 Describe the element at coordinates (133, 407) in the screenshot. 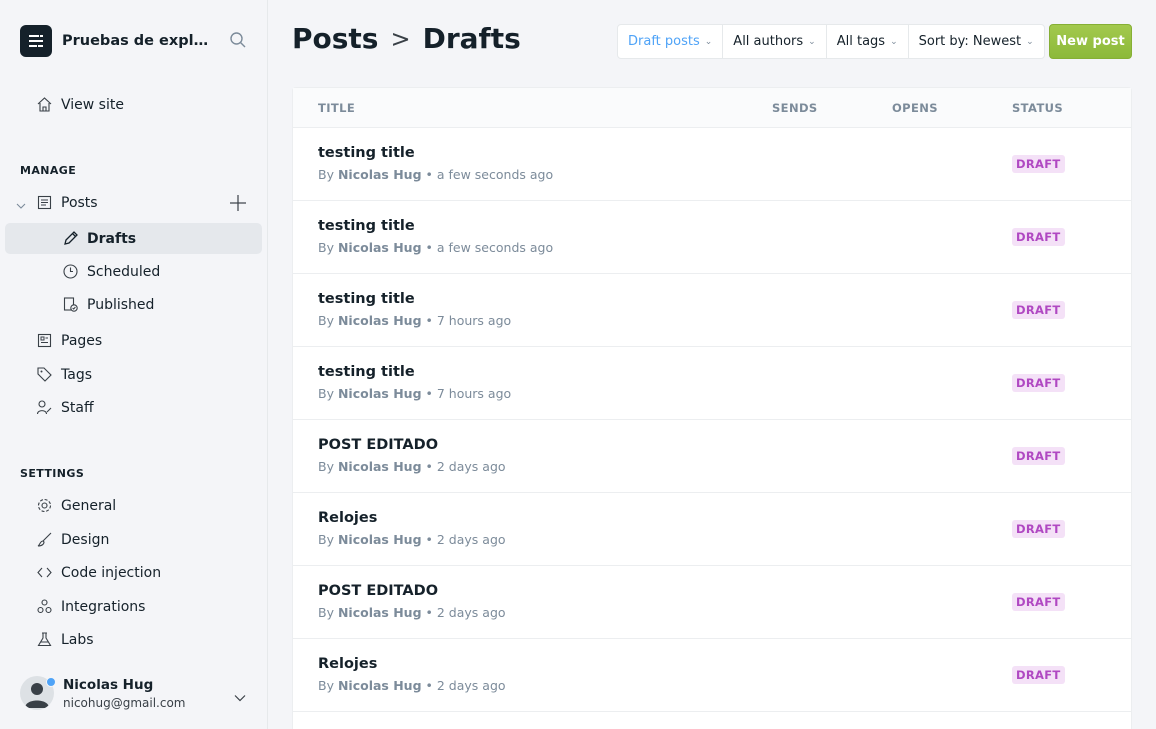

I see `sidebar-item-staff: Staff` at that location.